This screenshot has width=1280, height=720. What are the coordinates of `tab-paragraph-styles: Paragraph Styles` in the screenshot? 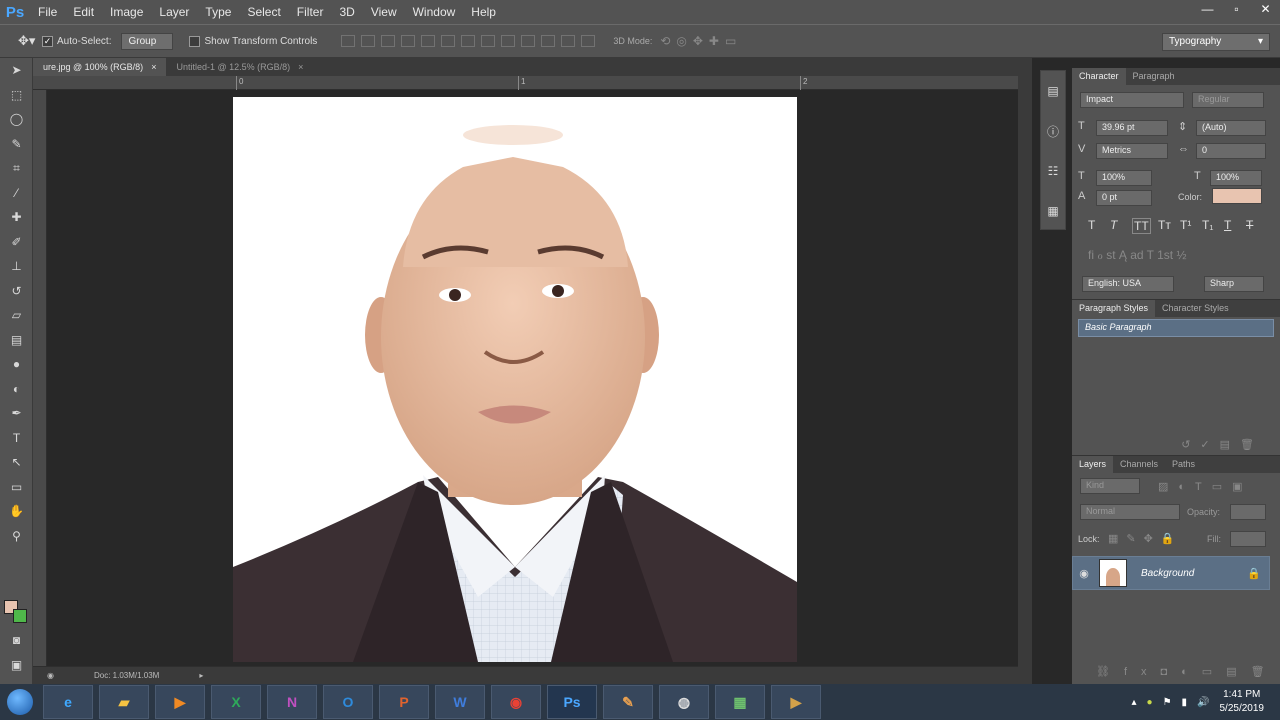 It's located at (1114, 308).